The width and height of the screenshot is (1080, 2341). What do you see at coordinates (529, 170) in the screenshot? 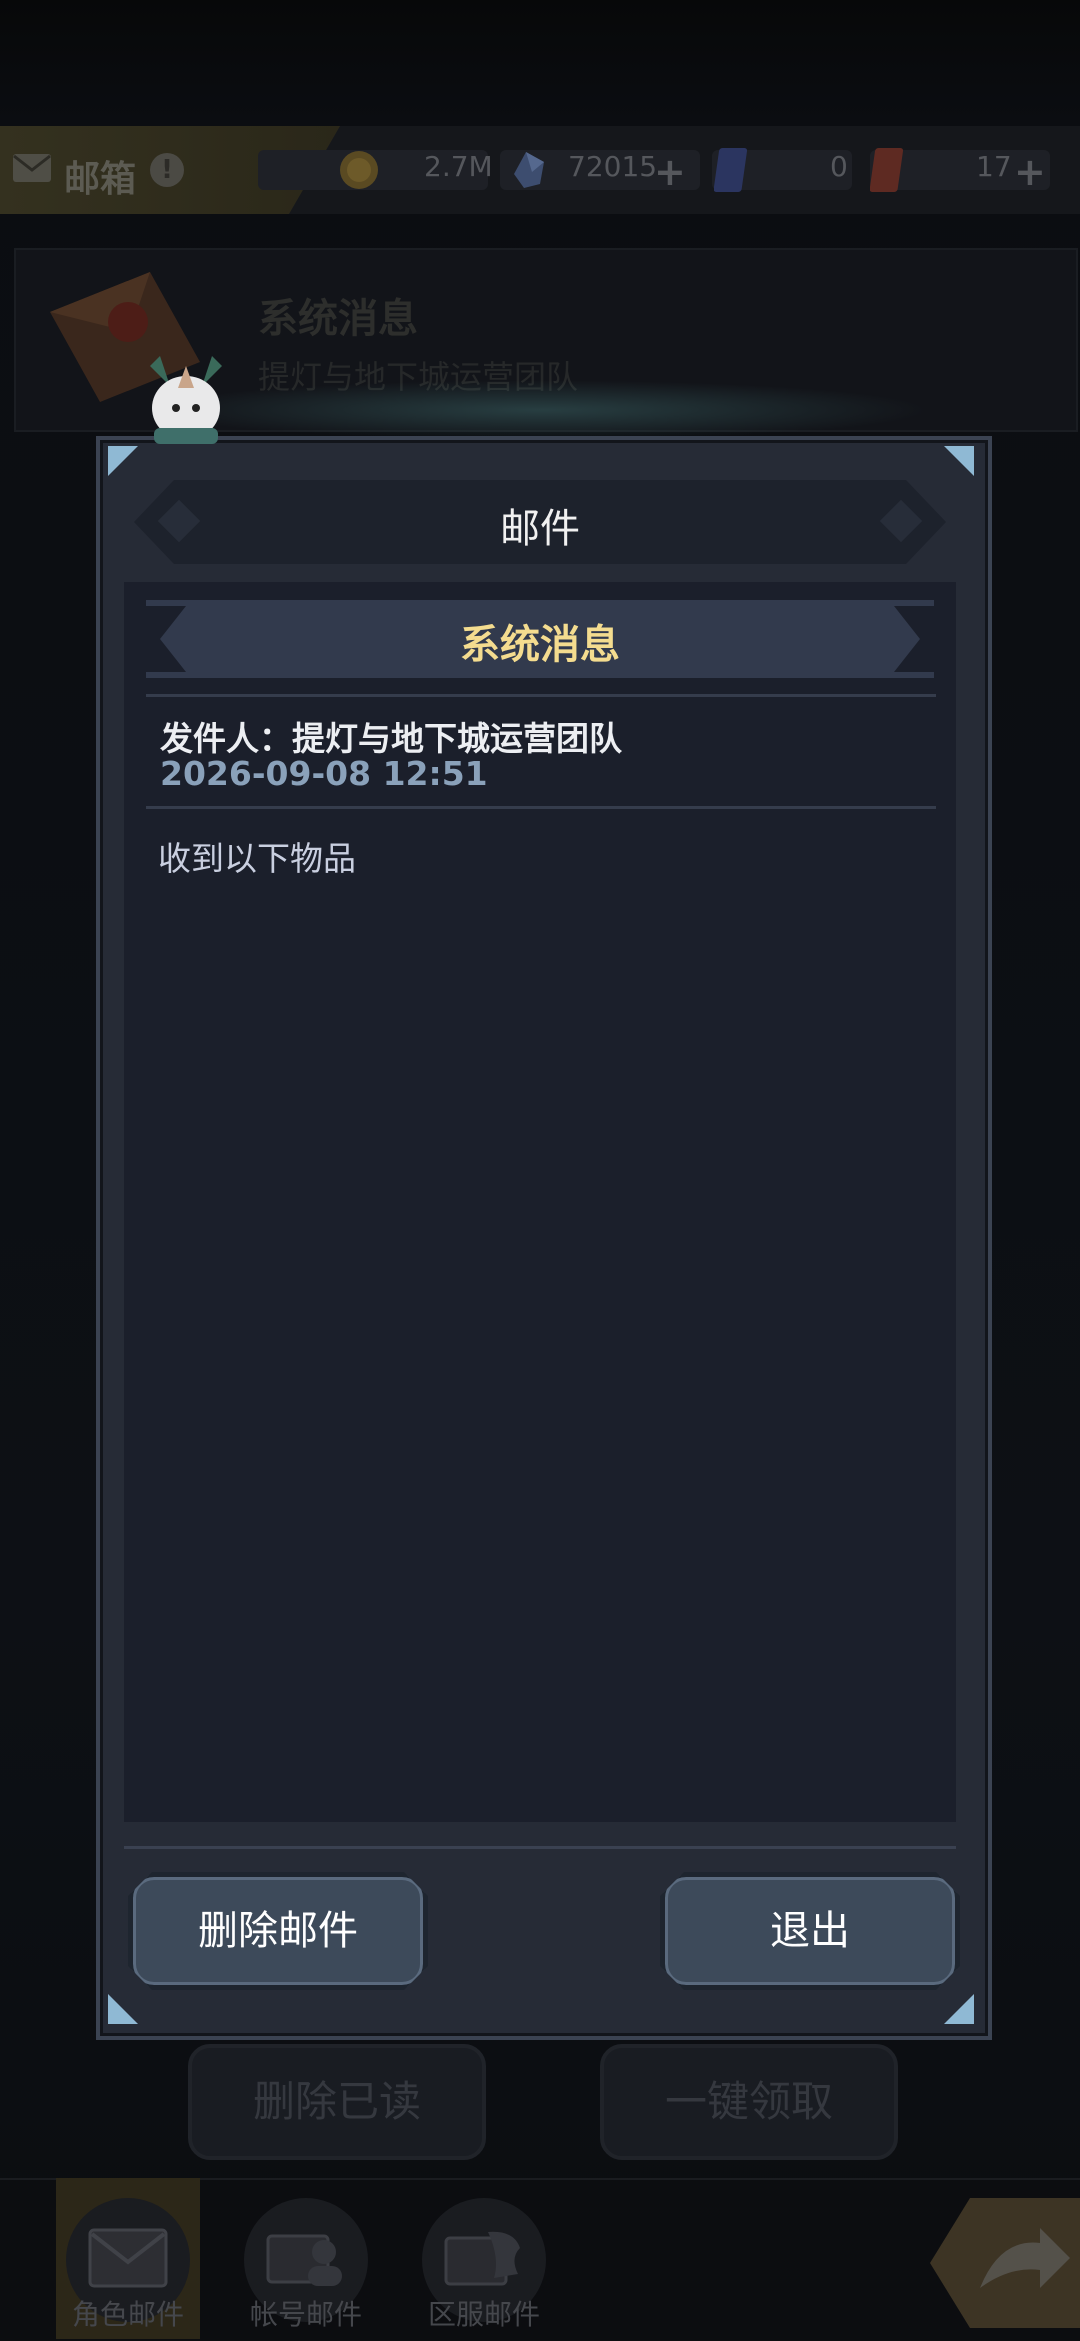
I see `crystal-icon` at bounding box center [529, 170].